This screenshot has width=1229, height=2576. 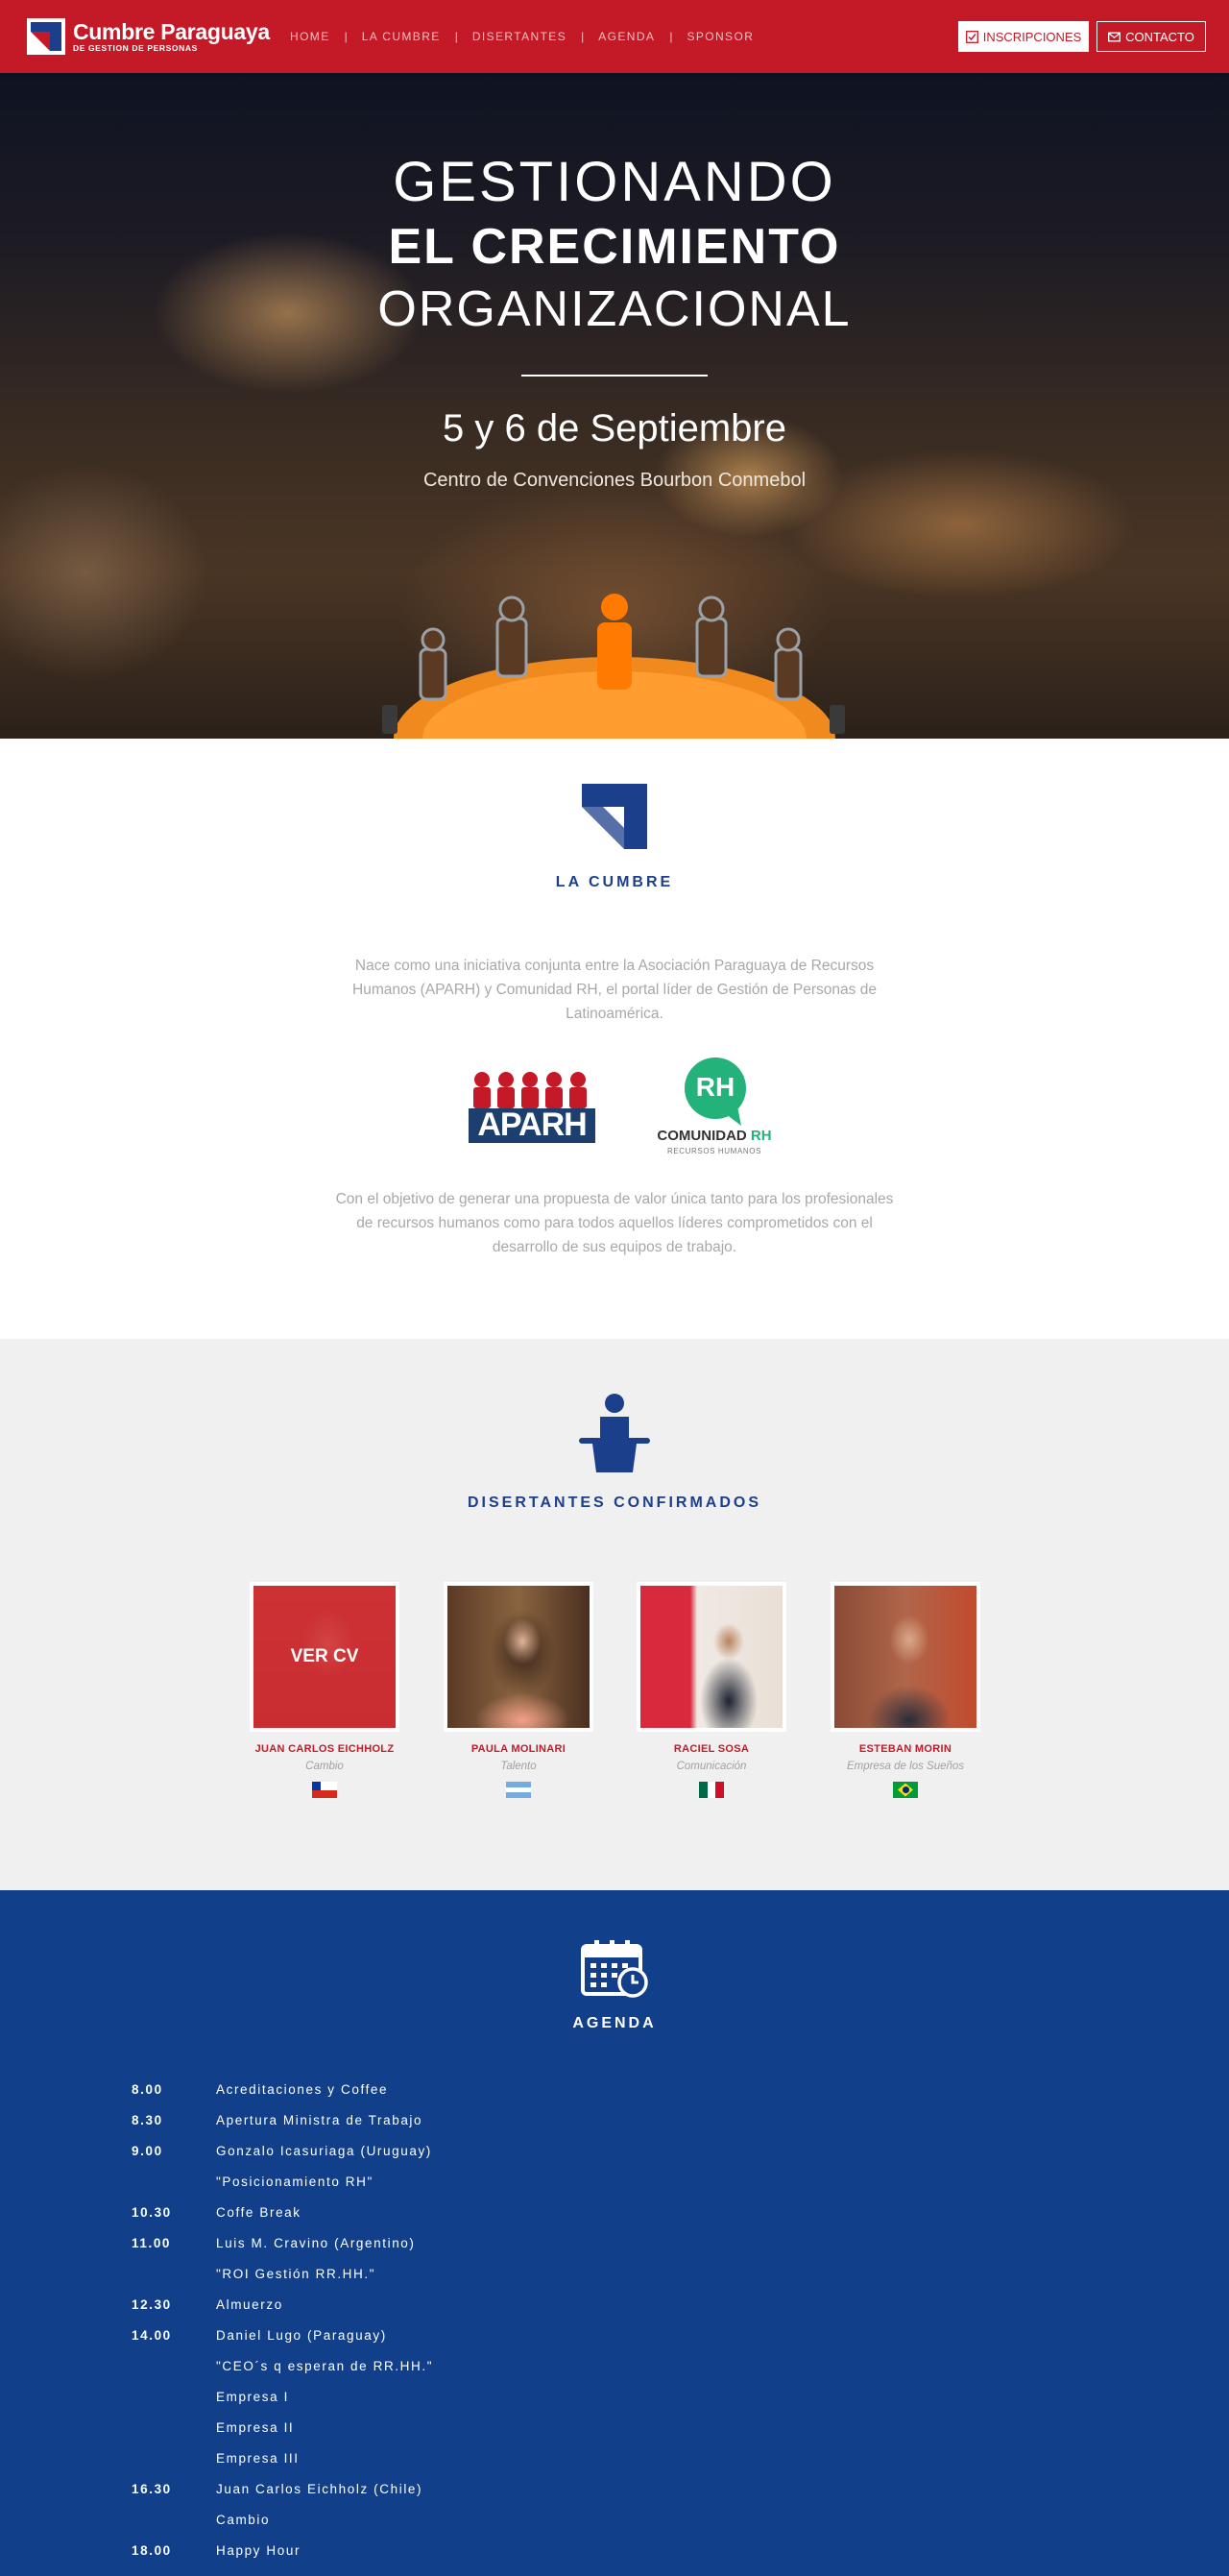 What do you see at coordinates (614, 428) in the screenshot?
I see `event-date: 5 y 6 de Septiembre` at bounding box center [614, 428].